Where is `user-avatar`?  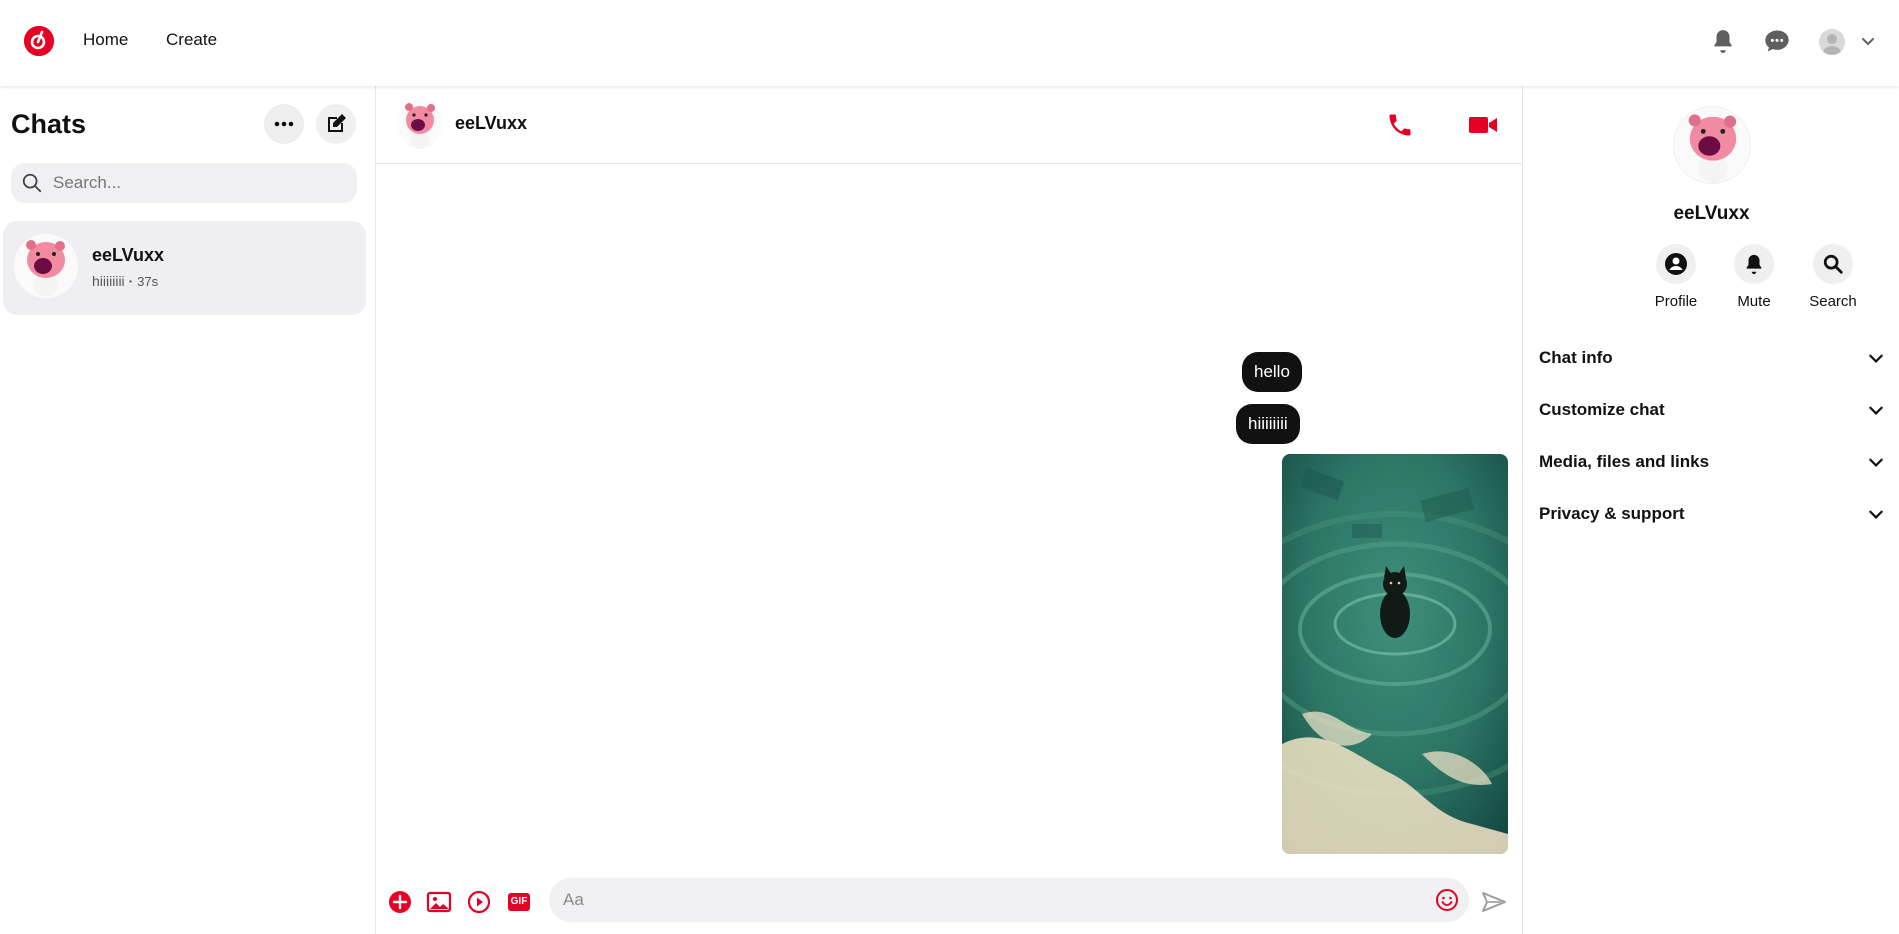 user-avatar is located at coordinates (1832, 42).